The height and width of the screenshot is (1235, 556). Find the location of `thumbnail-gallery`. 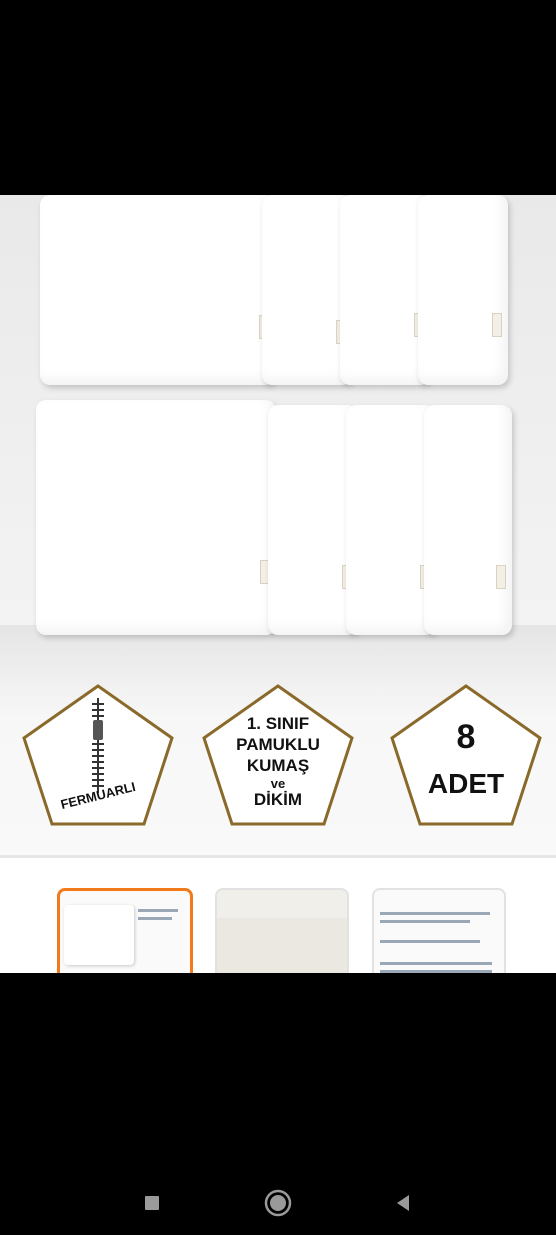

thumbnail-gallery is located at coordinates (278, 915).